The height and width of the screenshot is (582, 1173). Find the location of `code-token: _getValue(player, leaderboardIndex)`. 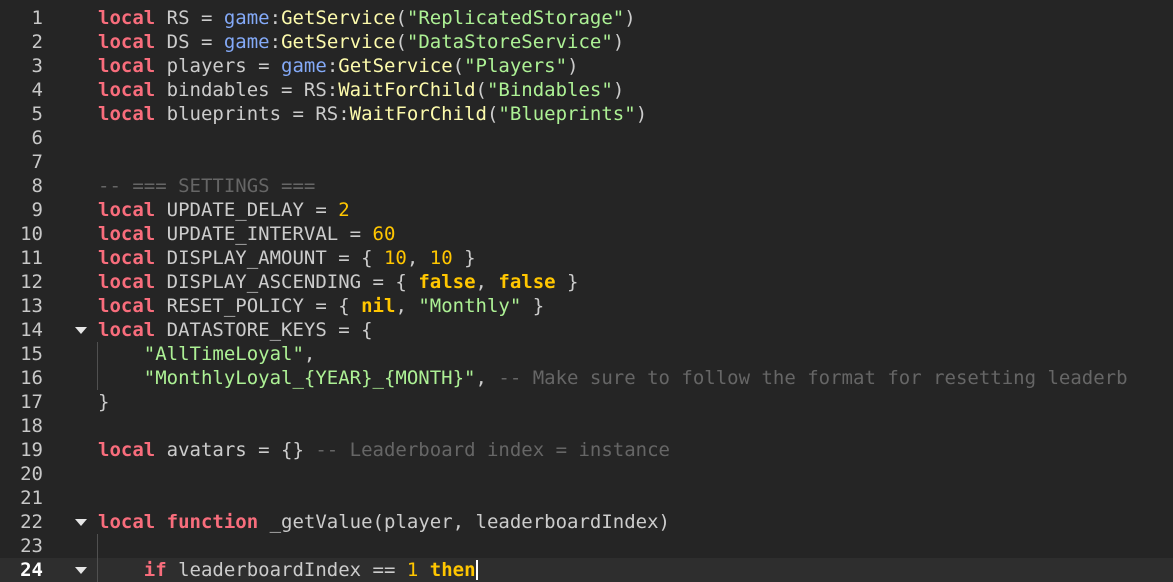

code-token: _getValue(player, leaderboardIndex) is located at coordinates (464, 522).